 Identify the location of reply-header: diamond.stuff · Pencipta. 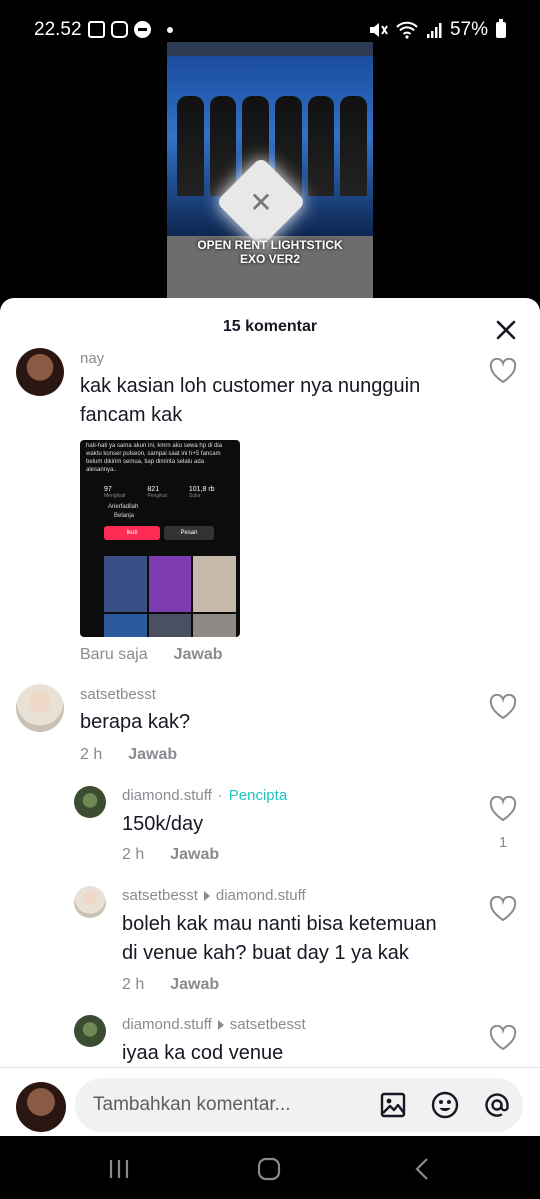
(204, 795).